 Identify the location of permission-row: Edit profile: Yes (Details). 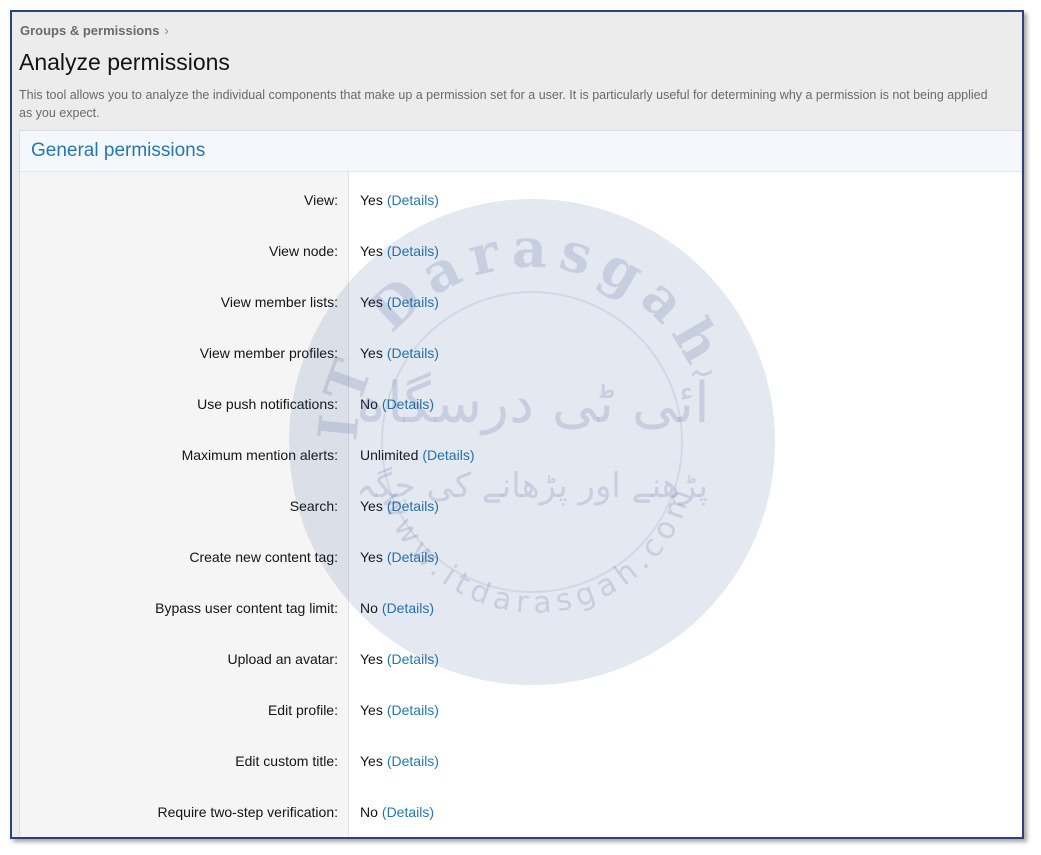
(521, 712).